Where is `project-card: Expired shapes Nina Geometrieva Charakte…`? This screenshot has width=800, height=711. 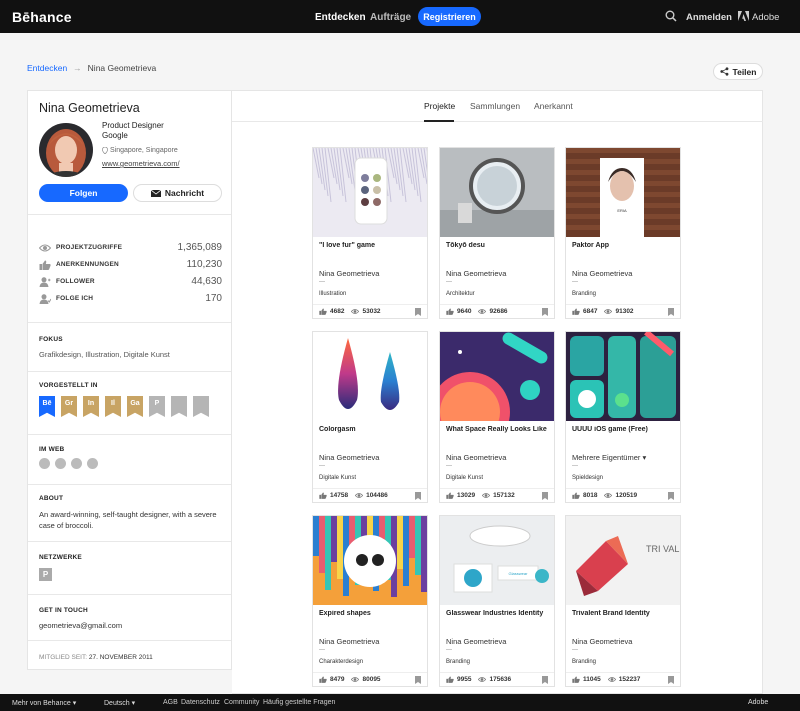
project-card: Expired shapes Nina Geometrieva Charakte… is located at coordinates (370, 601).